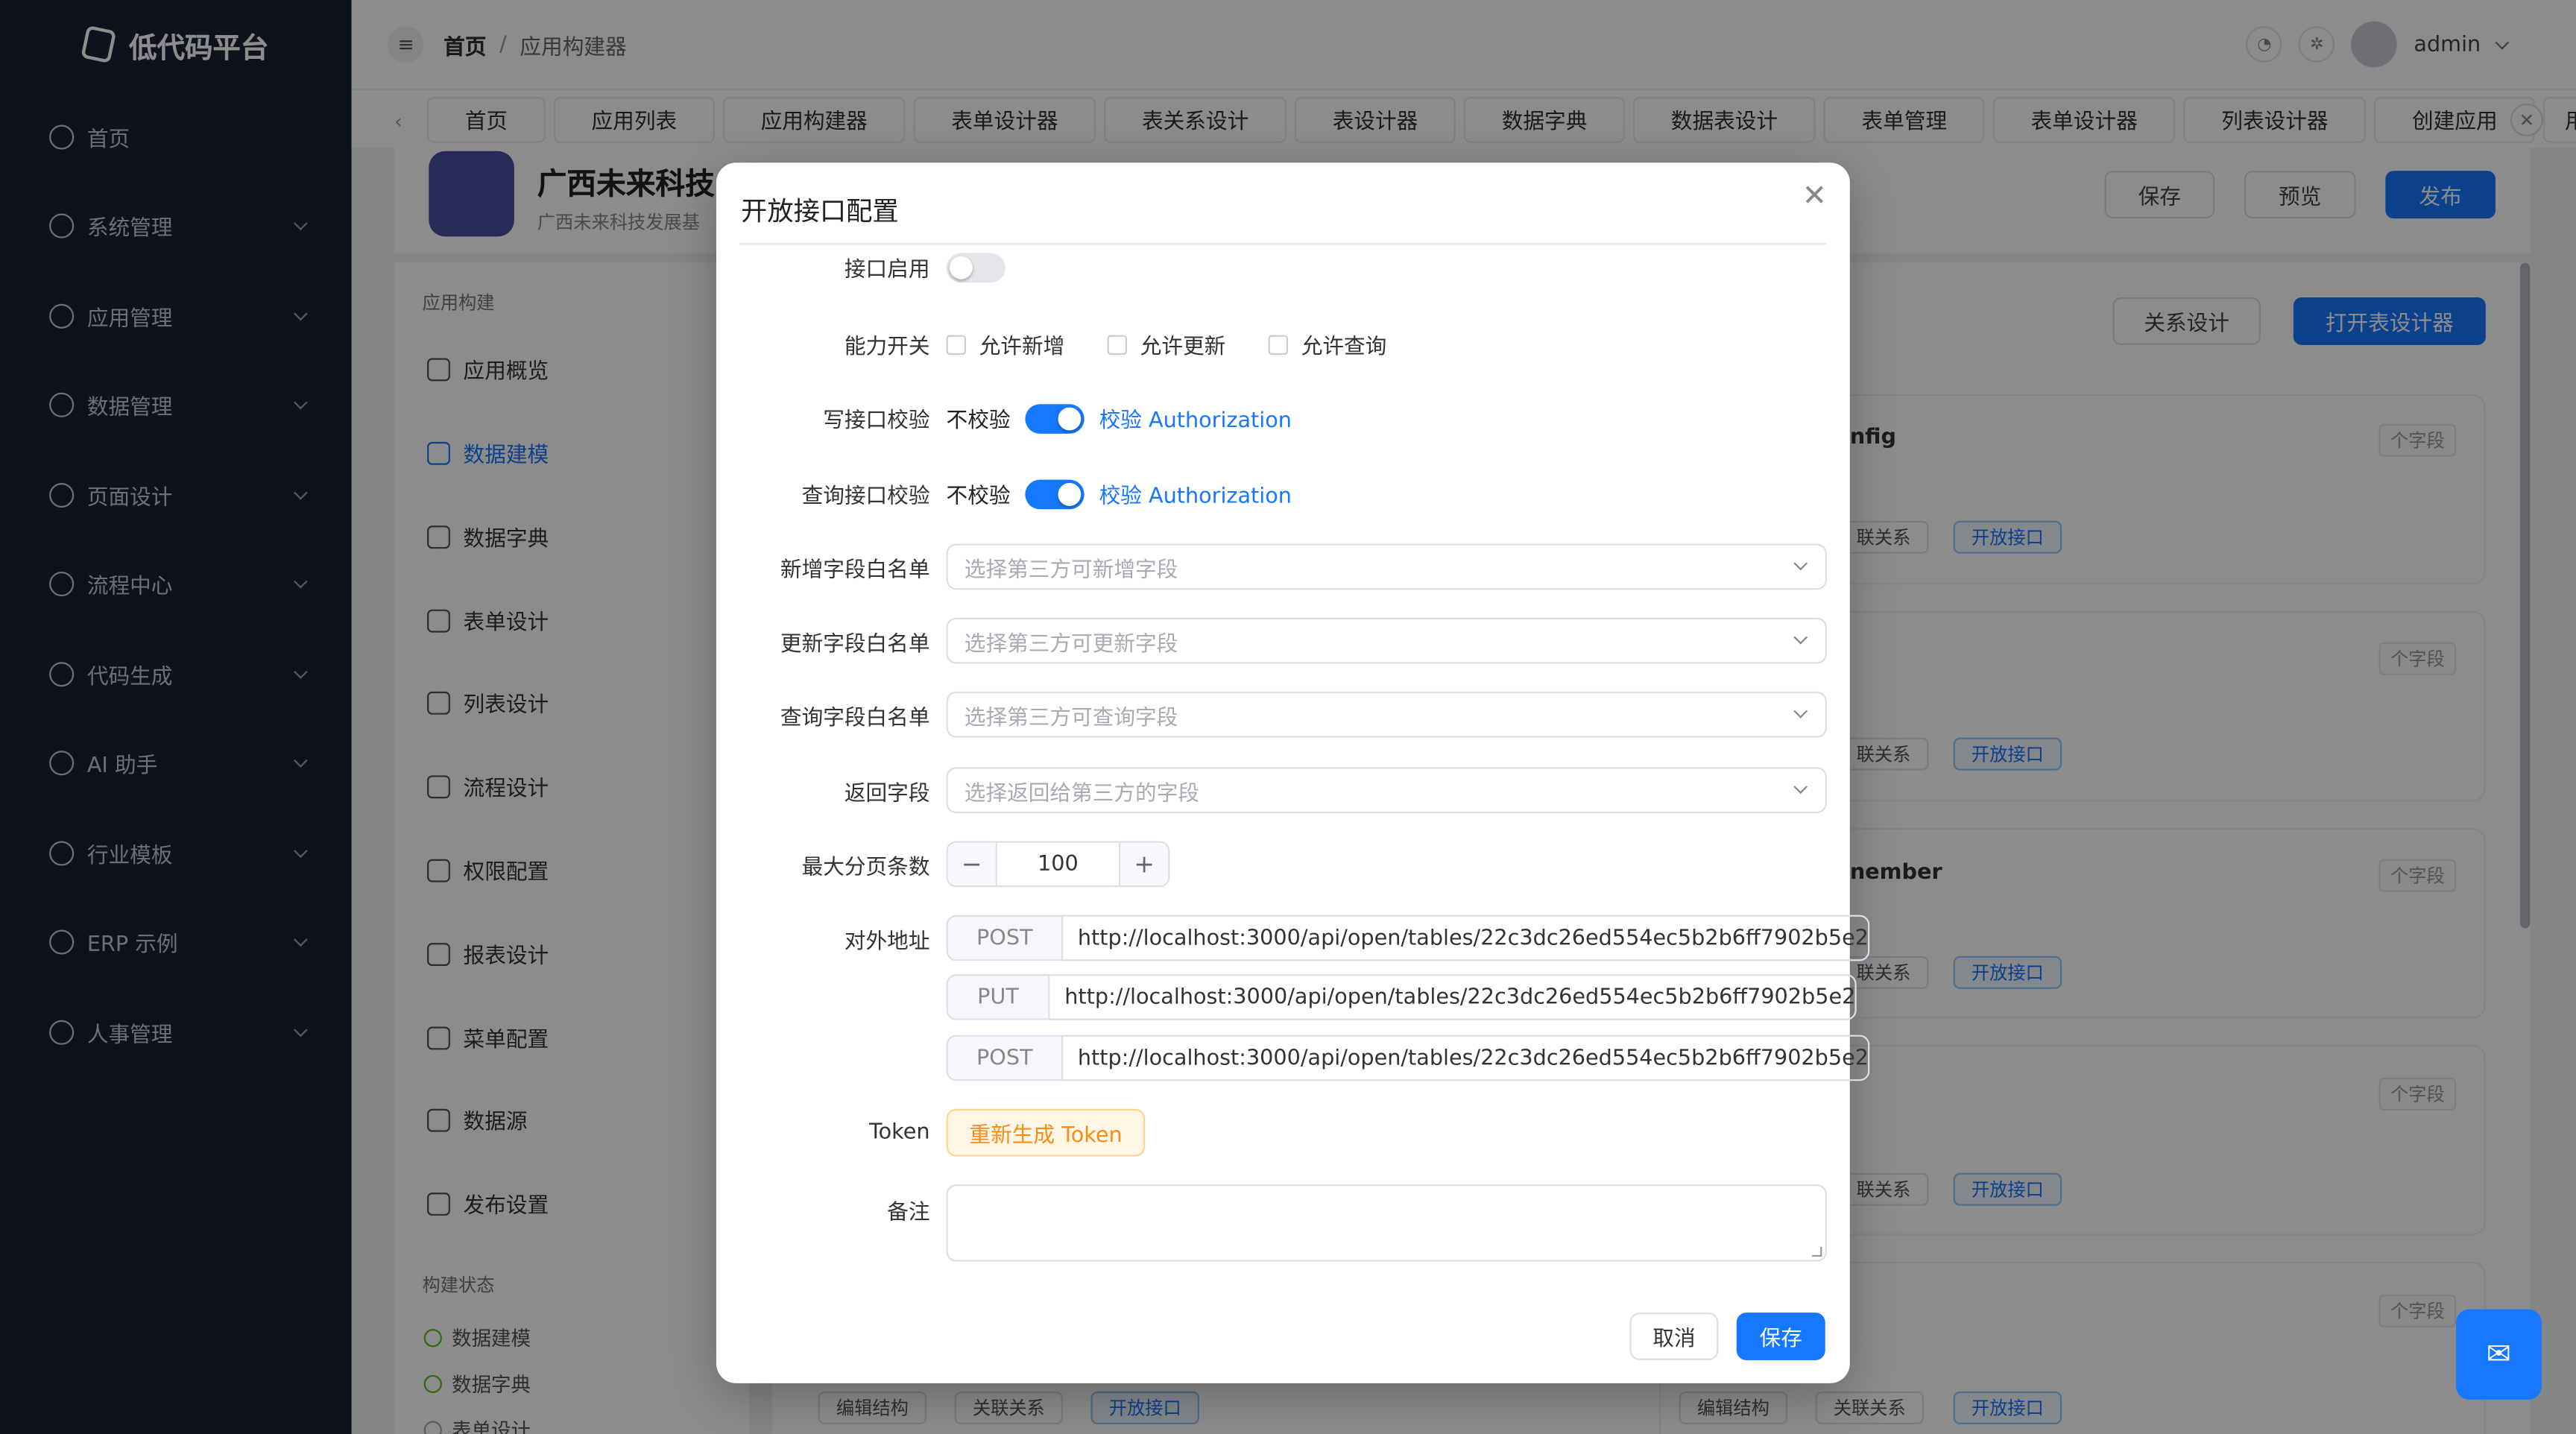 This screenshot has width=2576, height=1434. I want to click on regenerate-token-button: 重新生成 Token, so click(1046, 1132).